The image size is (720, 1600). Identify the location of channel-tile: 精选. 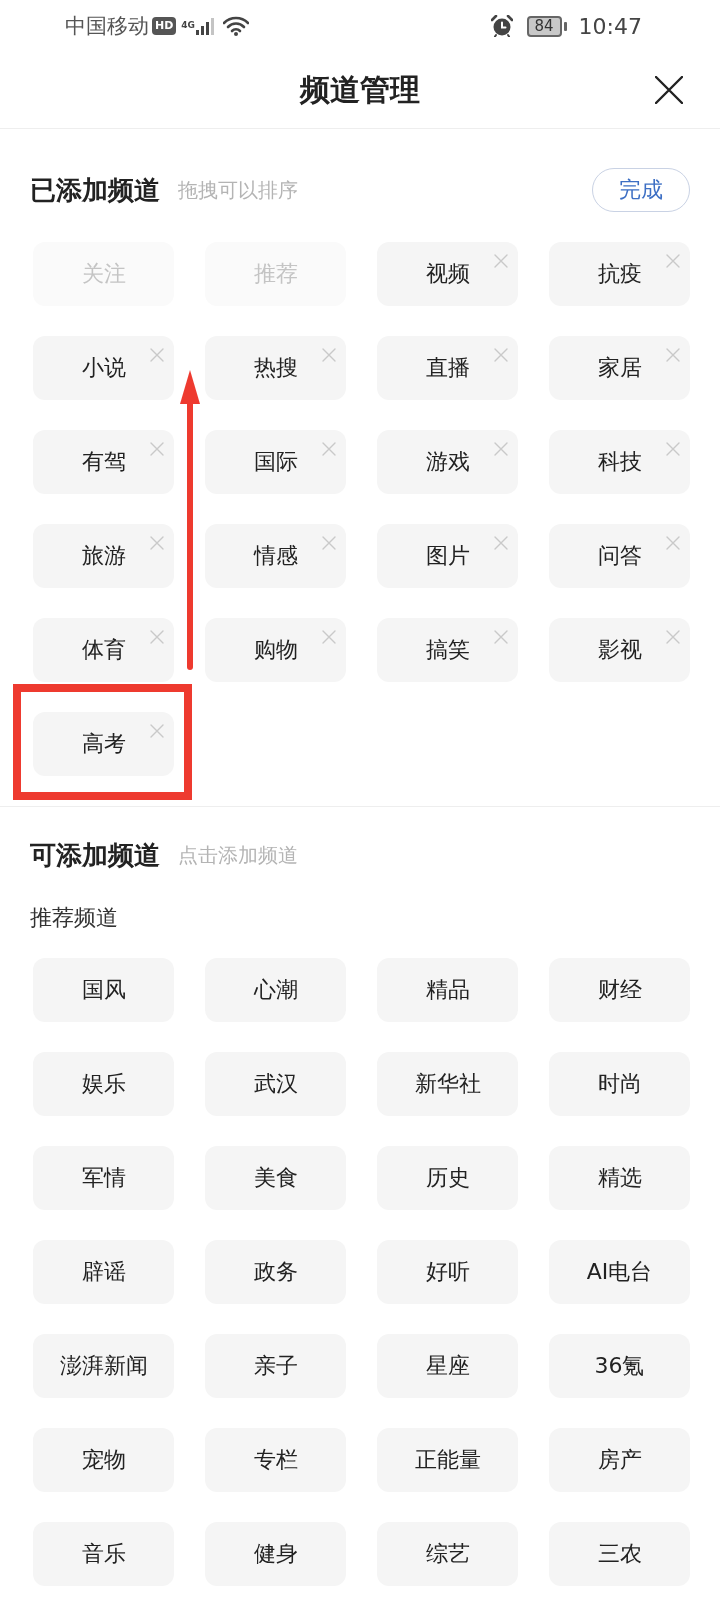
(619, 1178).